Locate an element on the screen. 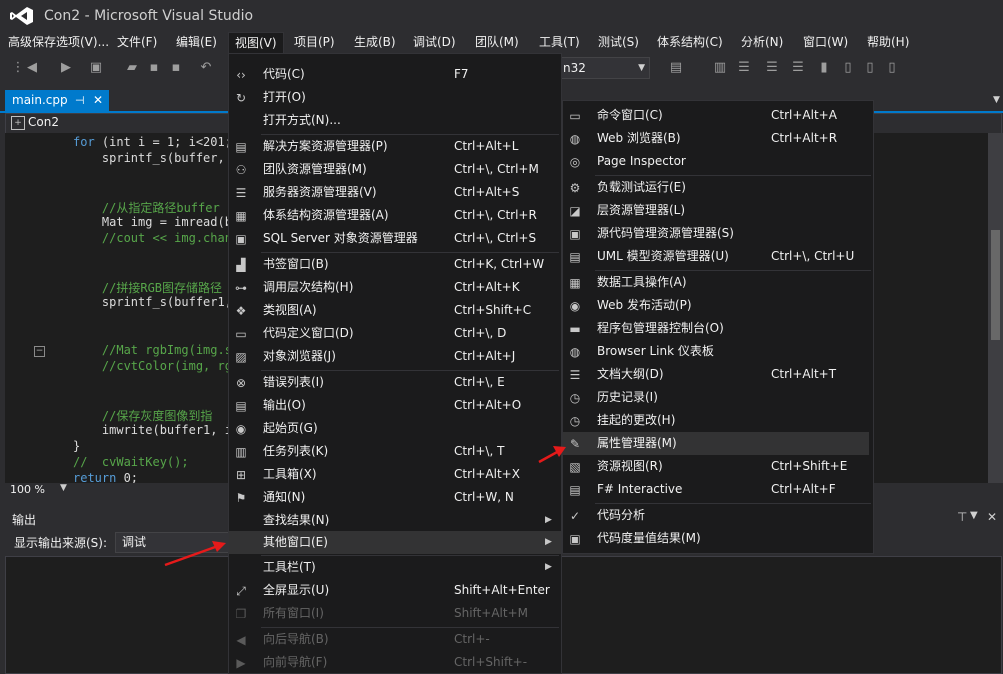  menu-debug: 调试(D) is located at coordinates (434, 42).